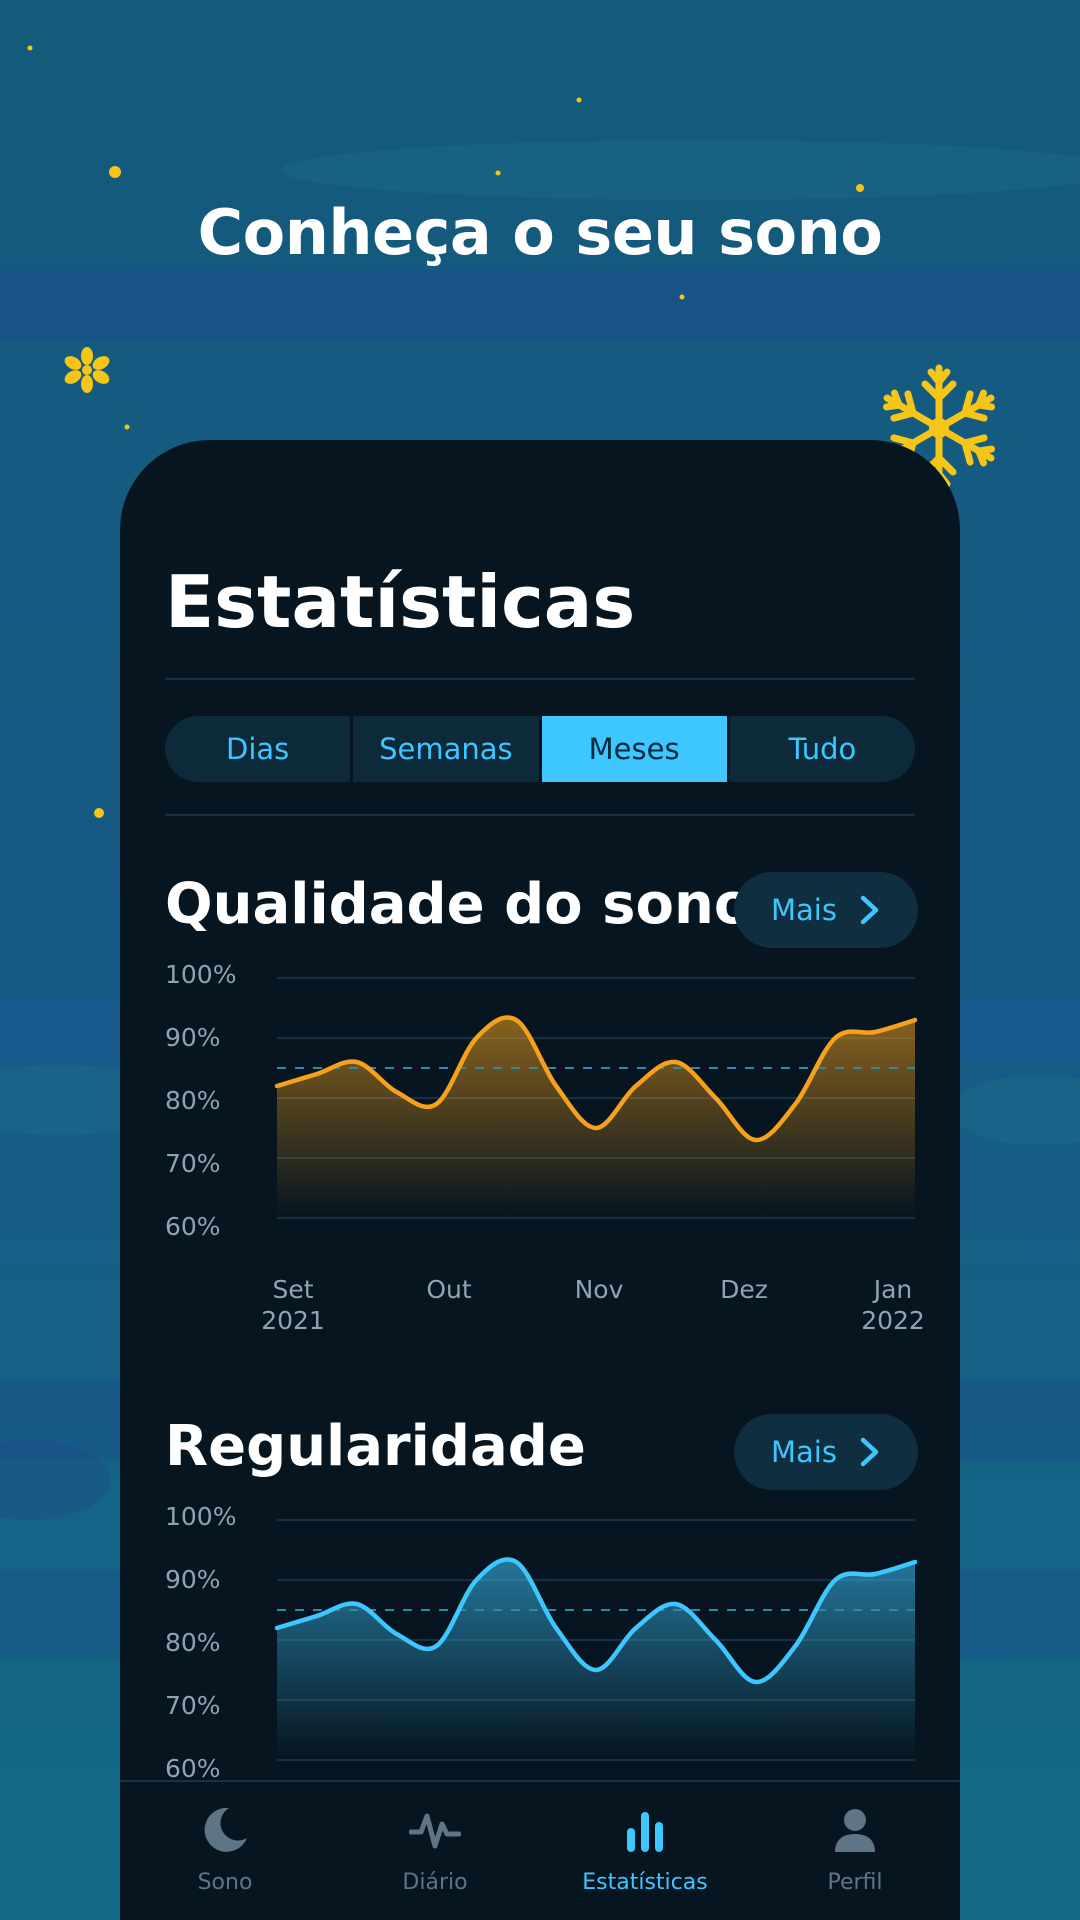 The image size is (1080, 1920). Describe the element at coordinates (435, 1831) in the screenshot. I see `pulse-icon` at that location.